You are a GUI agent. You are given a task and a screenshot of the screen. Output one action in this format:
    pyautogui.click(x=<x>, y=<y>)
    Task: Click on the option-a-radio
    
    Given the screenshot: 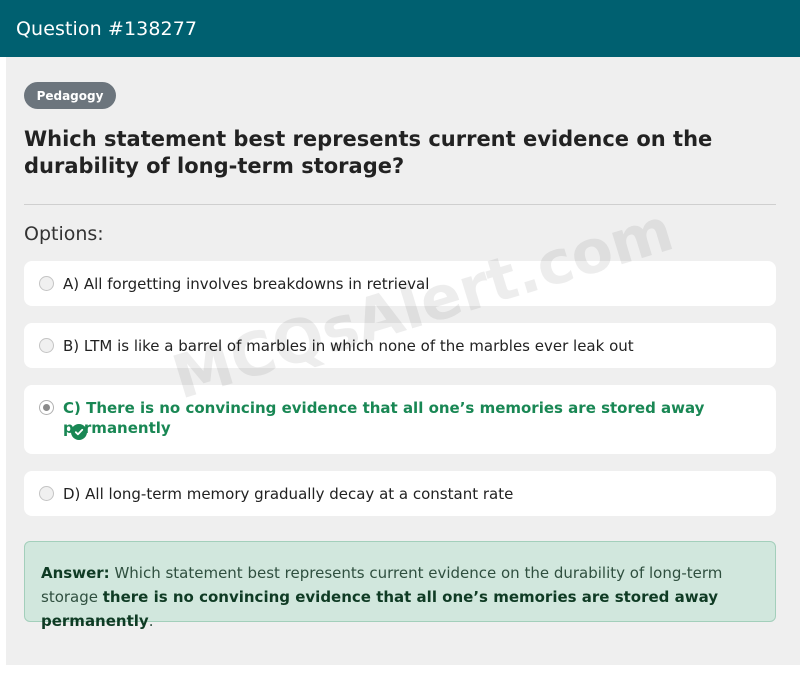 What is the action you would take?
    pyautogui.click(x=46, y=283)
    